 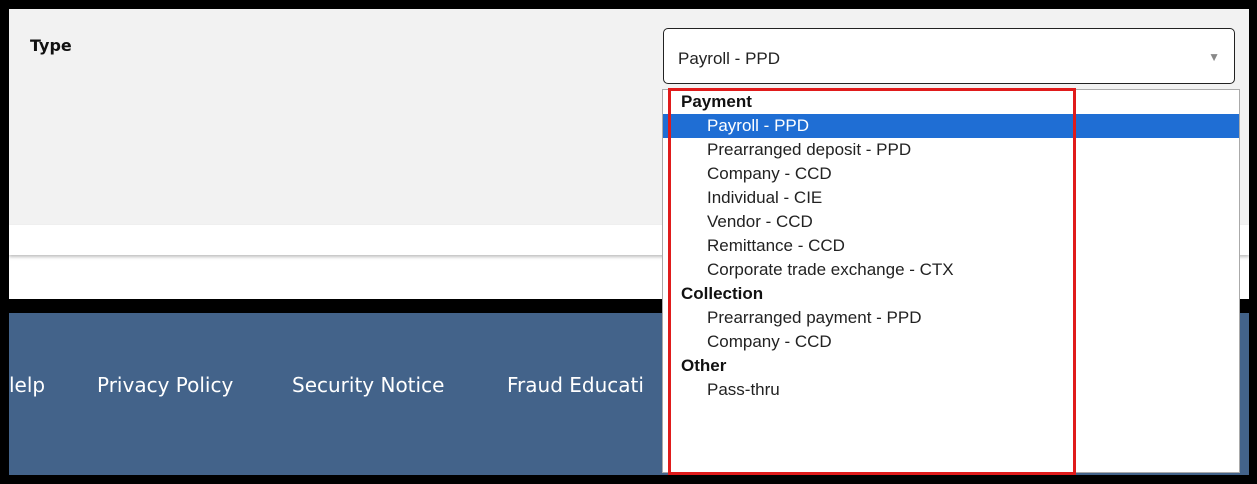 I want to click on option-prearranged-deposit-ppd: Prearranged deposit - PPD, so click(x=951, y=150).